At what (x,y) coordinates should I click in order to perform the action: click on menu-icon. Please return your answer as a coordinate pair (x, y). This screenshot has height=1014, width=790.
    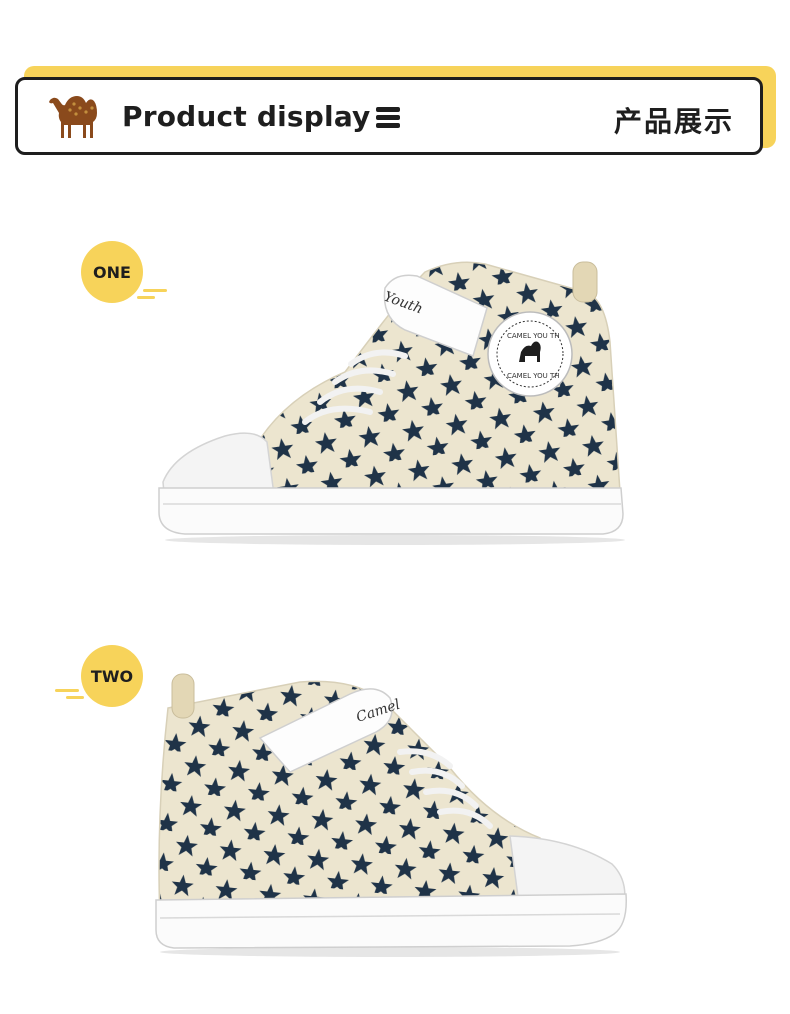
    Looking at the image, I should click on (389, 117).